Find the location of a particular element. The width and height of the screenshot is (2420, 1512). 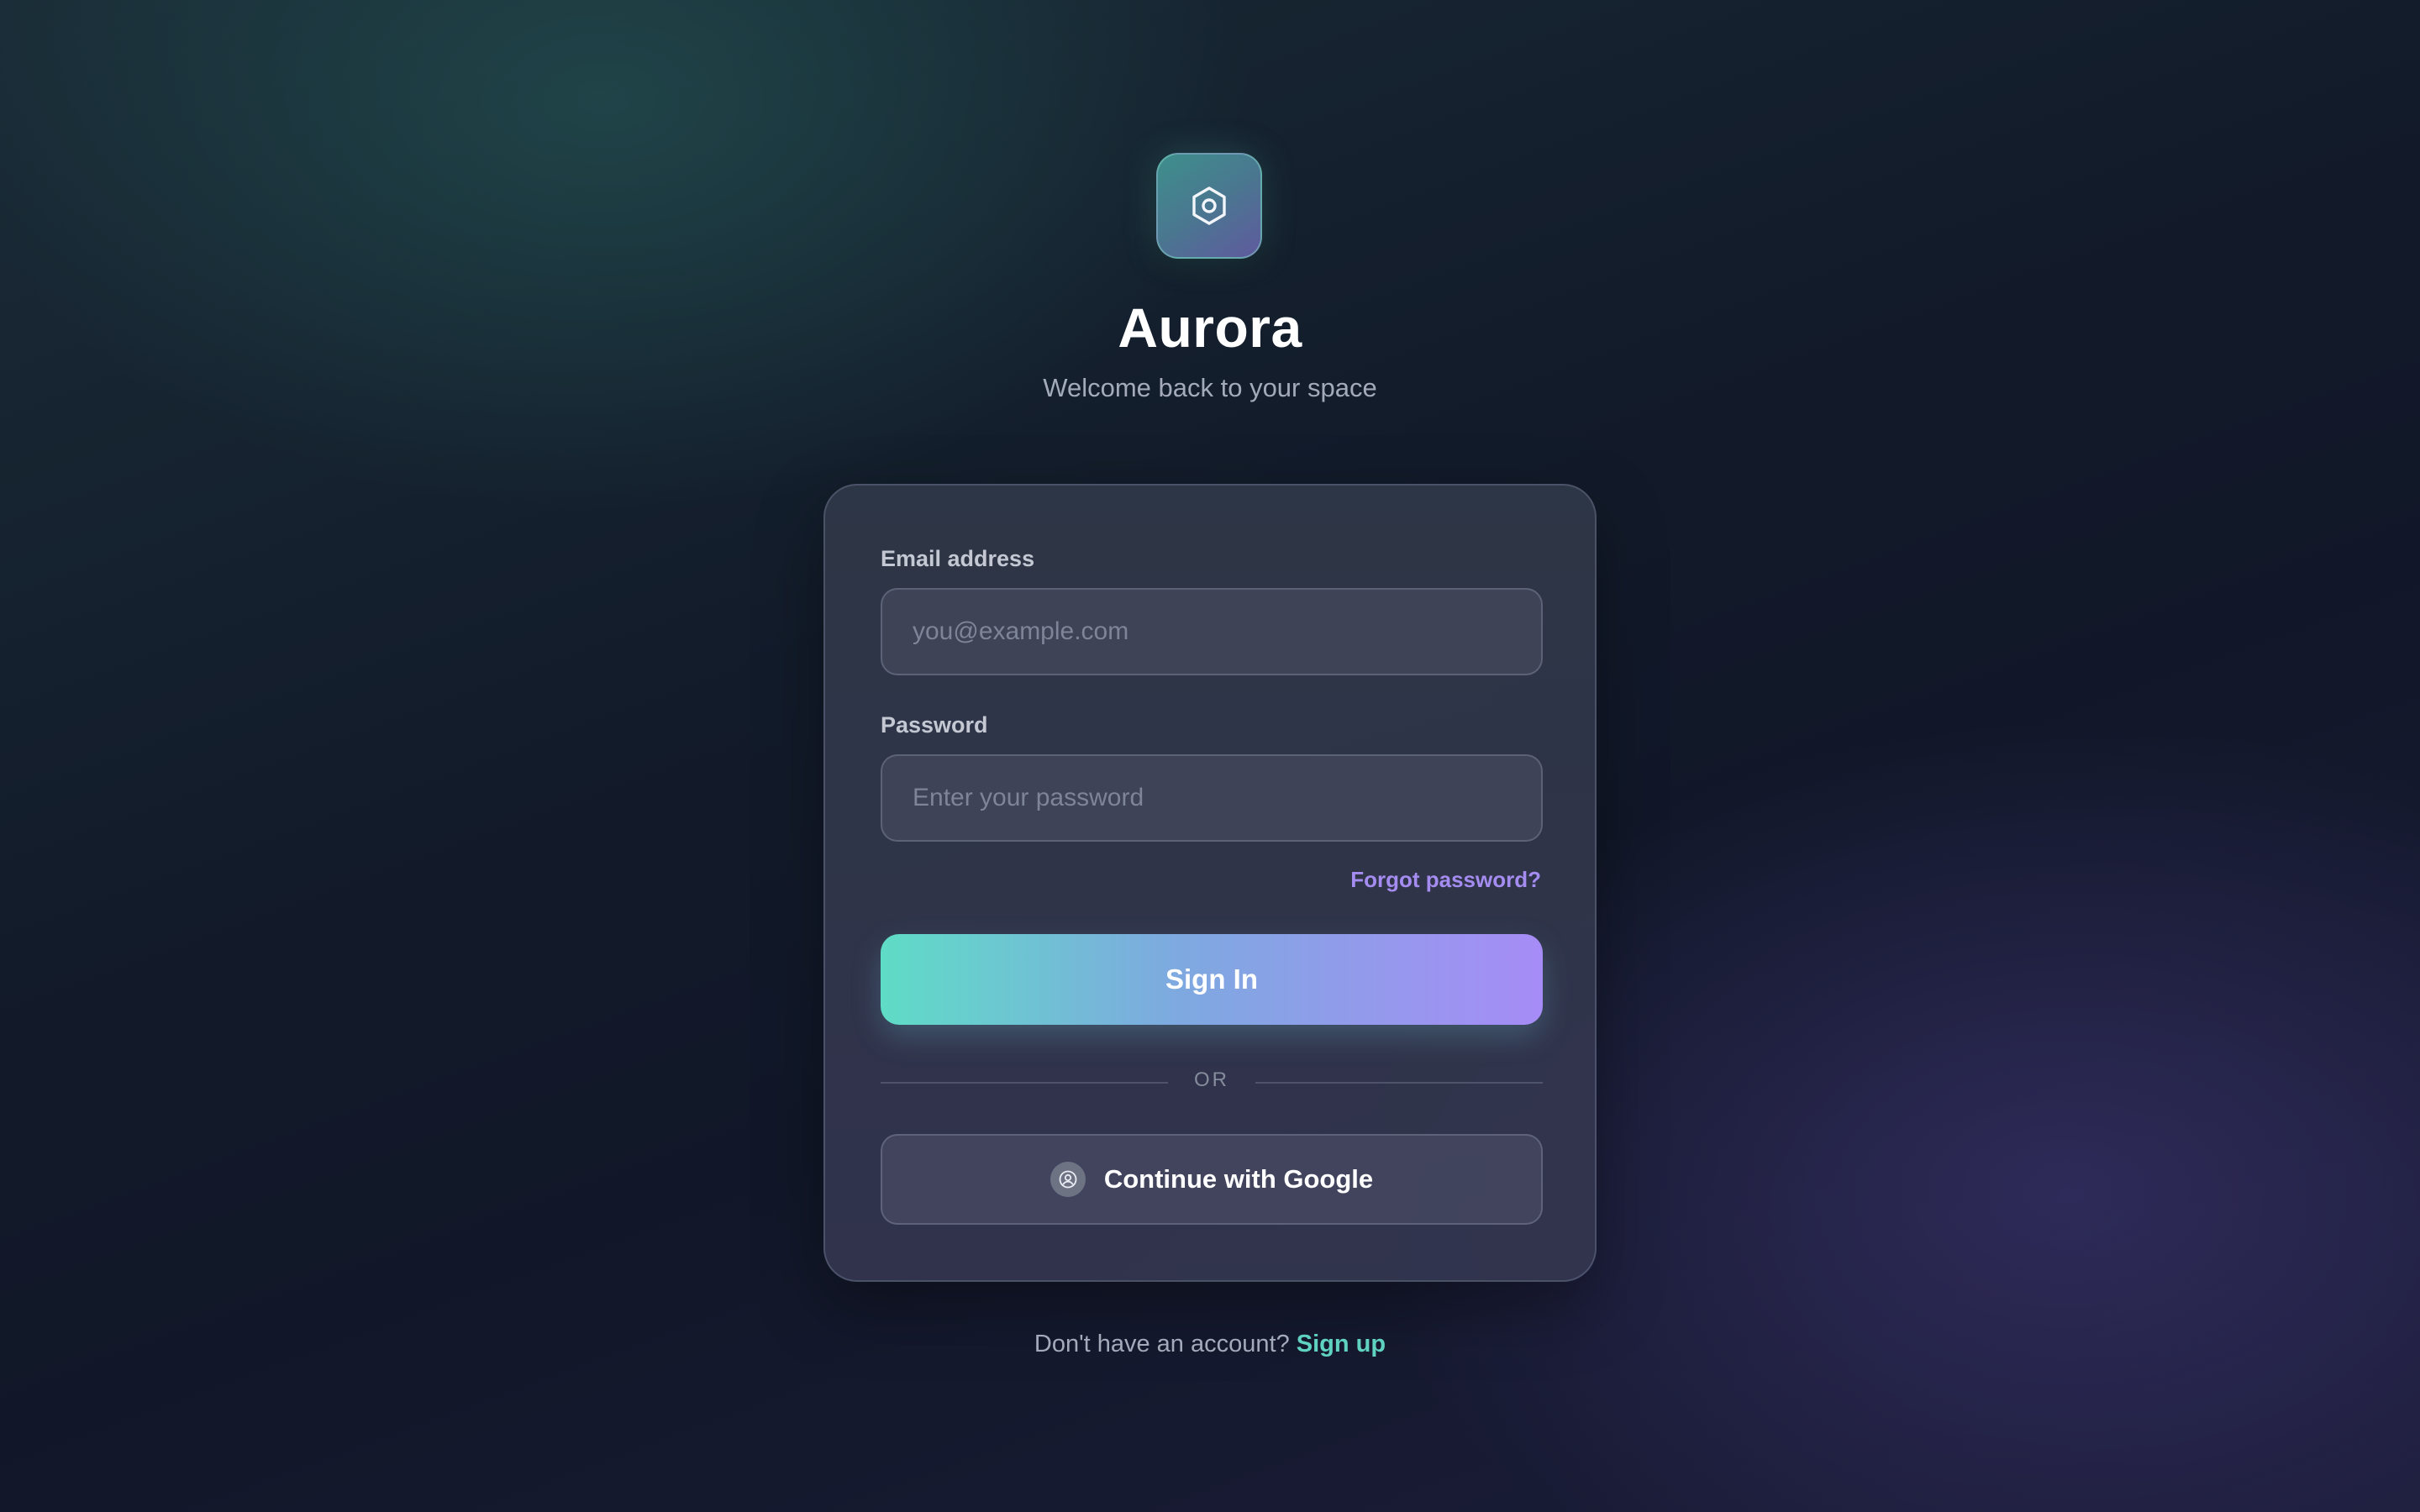

user-circle-icon is located at coordinates (1068, 1179).